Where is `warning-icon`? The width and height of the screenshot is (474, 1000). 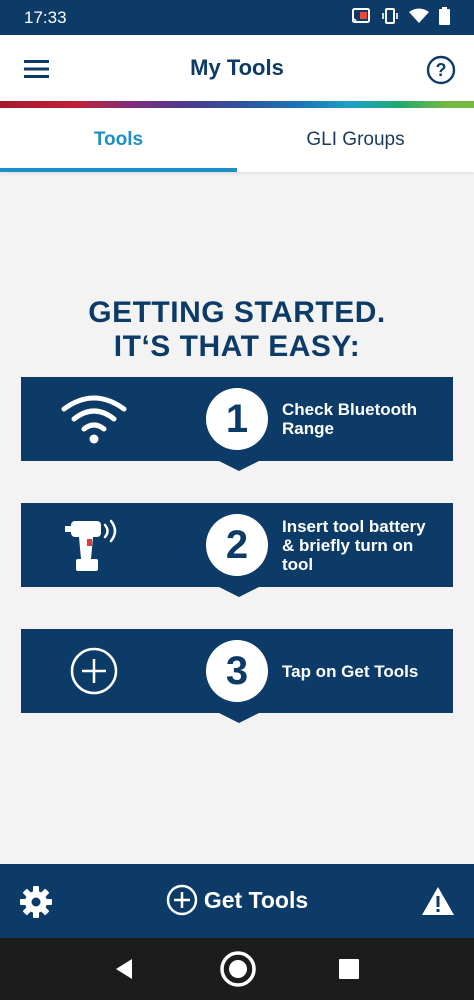 warning-icon is located at coordinates (438, 901).